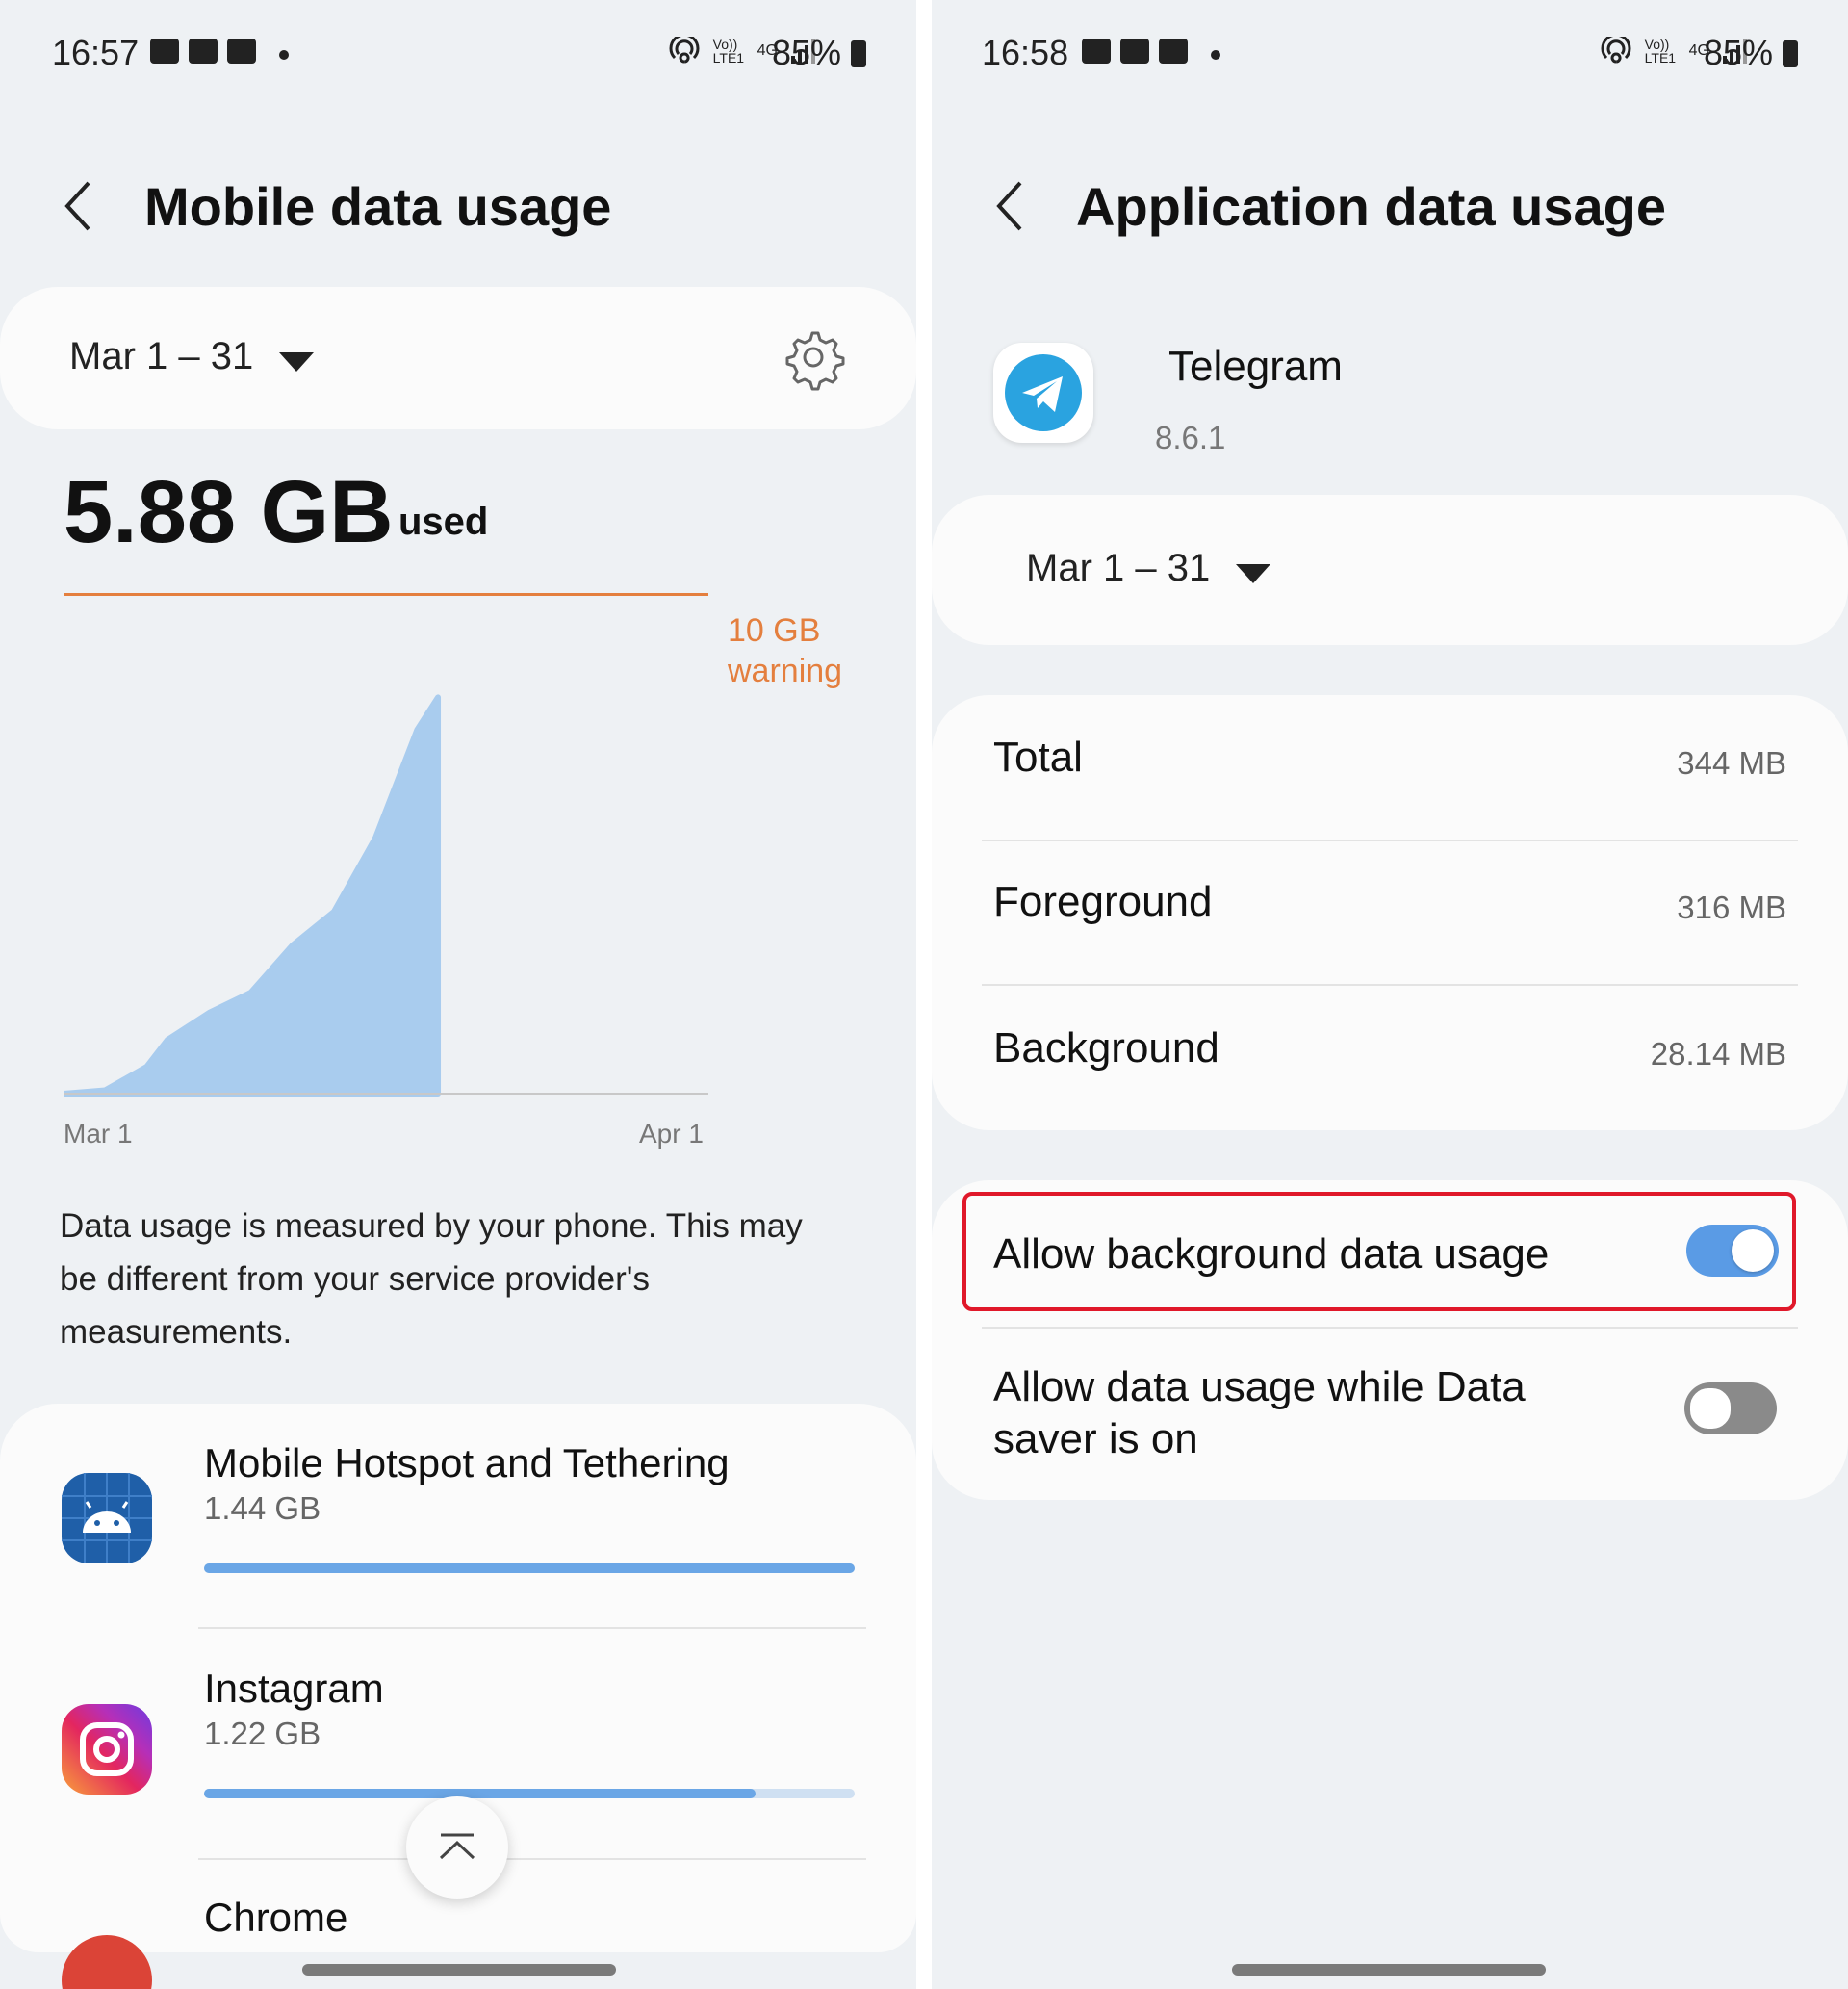 The width and height of the screenshot is (1848, 1989). I want to click on app-name: Telegram, so click(1255, 366).